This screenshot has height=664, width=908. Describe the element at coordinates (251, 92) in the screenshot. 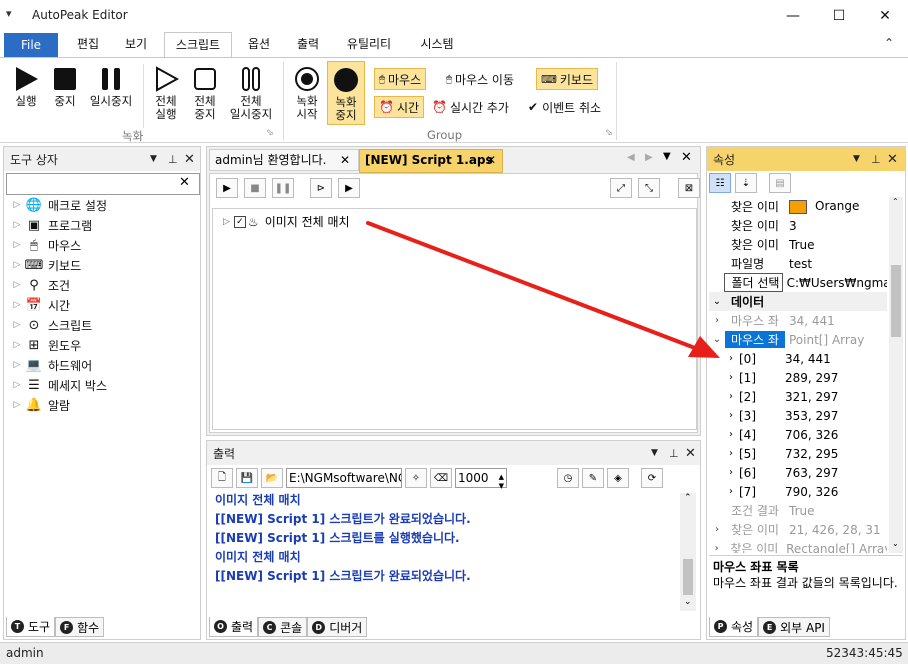

I see `pause-all-button: 전체 일시중지` at that location.